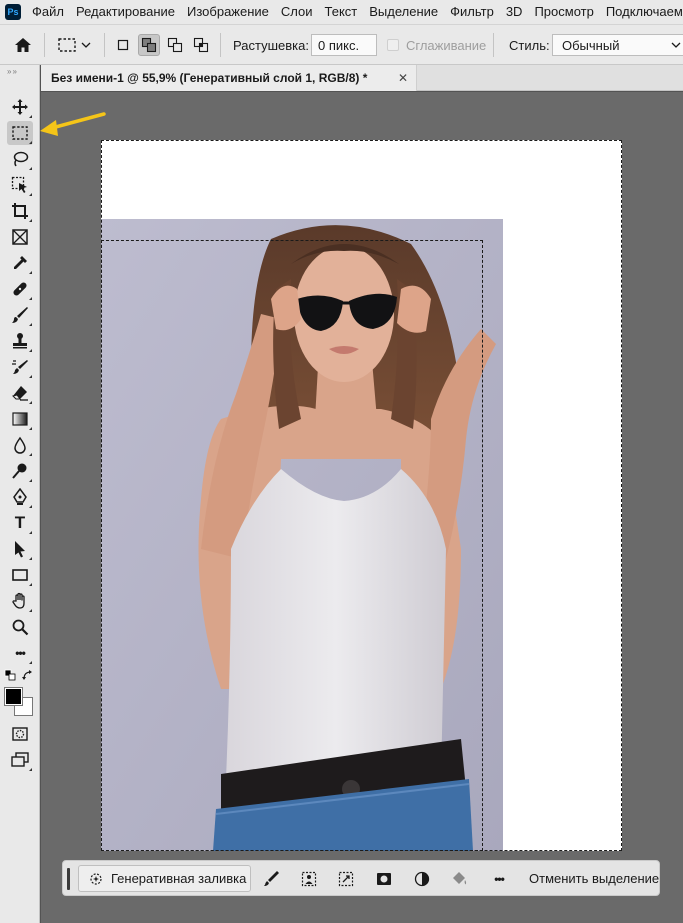 The height and width of the screenshot is (923, 683). I want to click on brush-tool, so click(20, 315).